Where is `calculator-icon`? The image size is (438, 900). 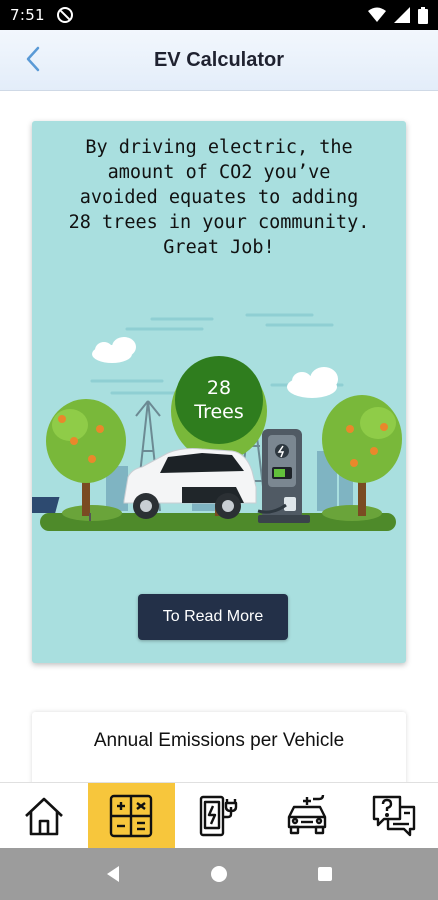 calculator-icon is located at coordinates (131, 816).